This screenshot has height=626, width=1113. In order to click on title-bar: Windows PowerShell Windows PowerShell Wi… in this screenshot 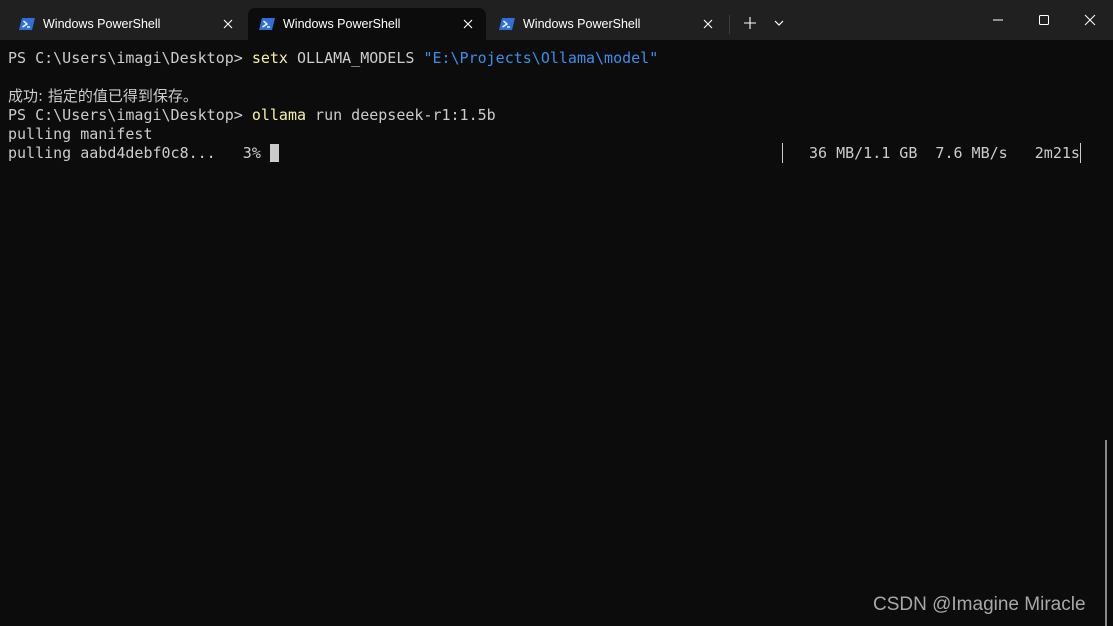, I will do `click(556, 20)`.